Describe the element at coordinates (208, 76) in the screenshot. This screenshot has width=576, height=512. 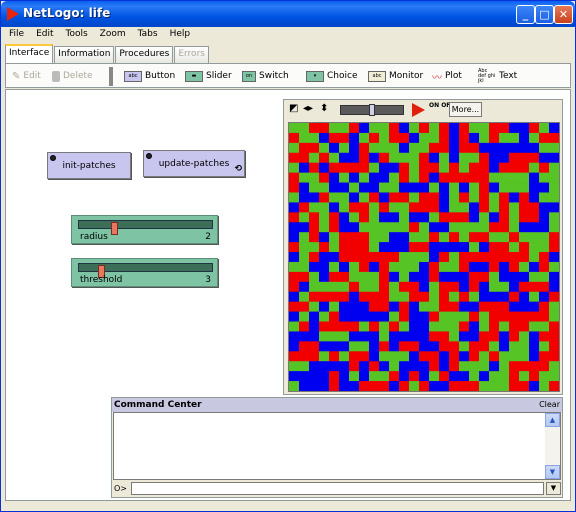
I see `add-slider-tool: ▬ Slider` at that location.